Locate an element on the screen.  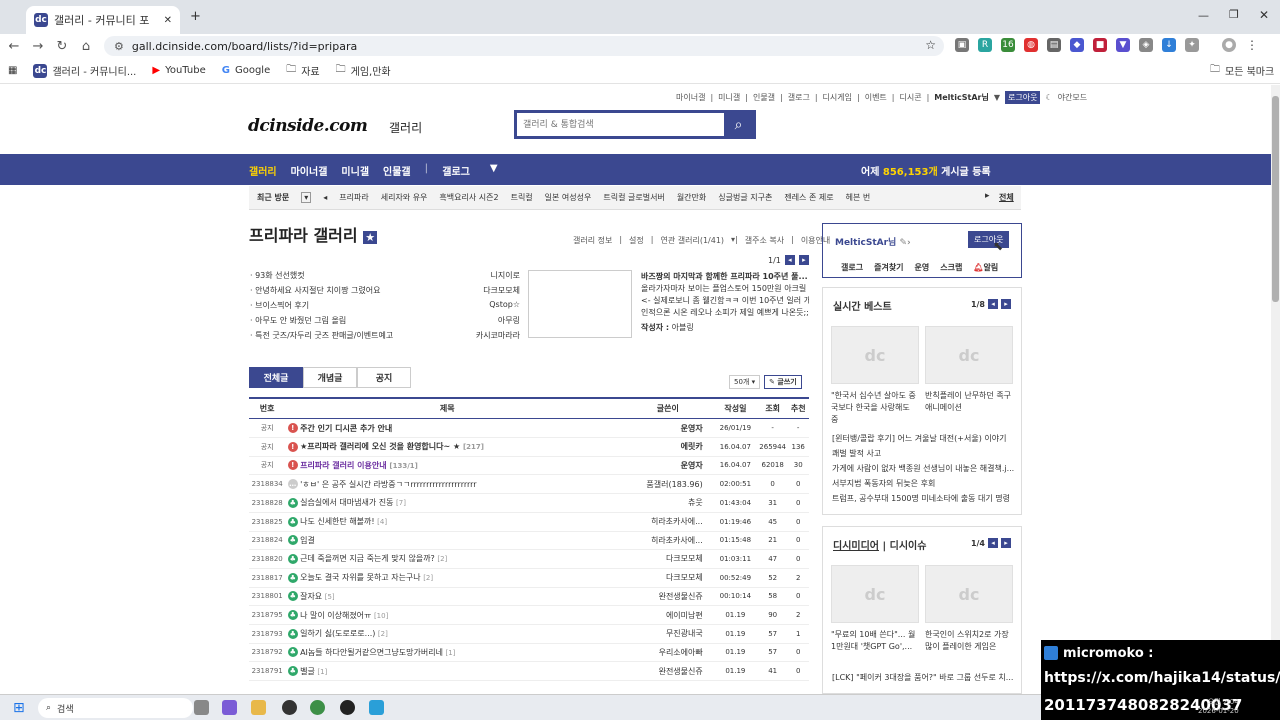
tab-issue: 디시이슈 is located at coordinates (908, 546).